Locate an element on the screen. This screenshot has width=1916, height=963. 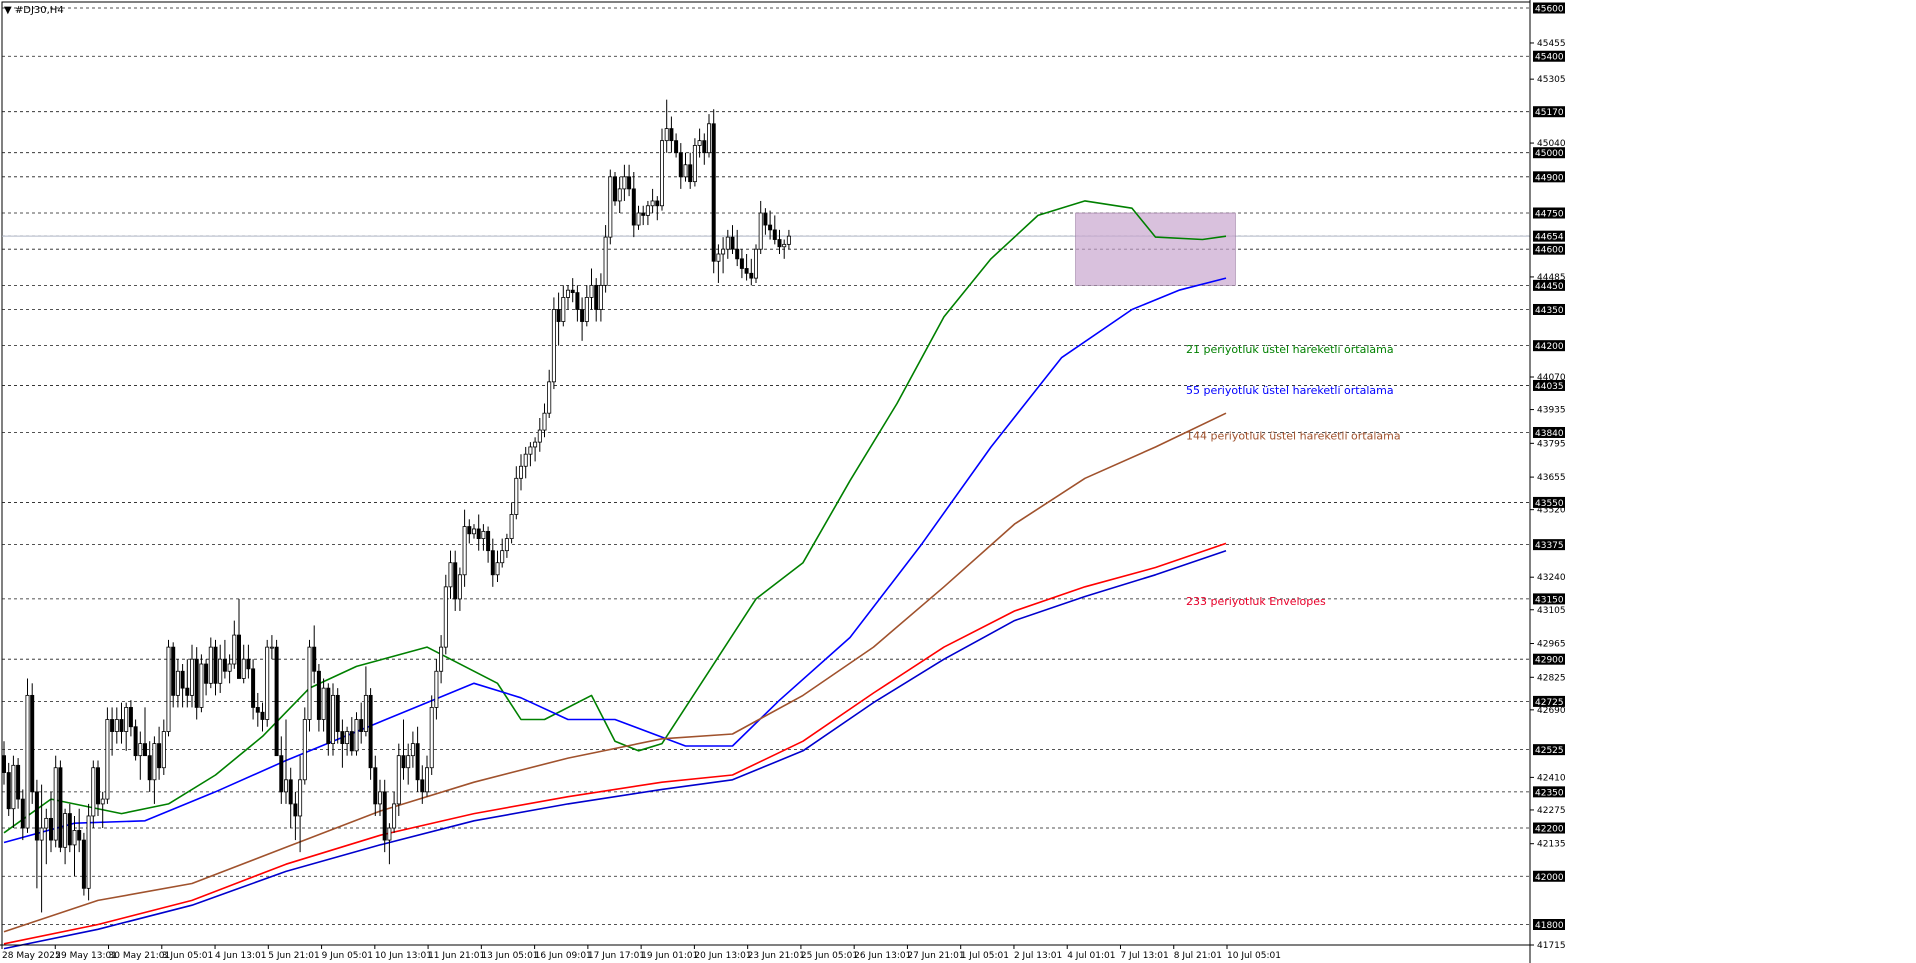
y-tick-label: 41715 is located at coordinates (1551, 946).